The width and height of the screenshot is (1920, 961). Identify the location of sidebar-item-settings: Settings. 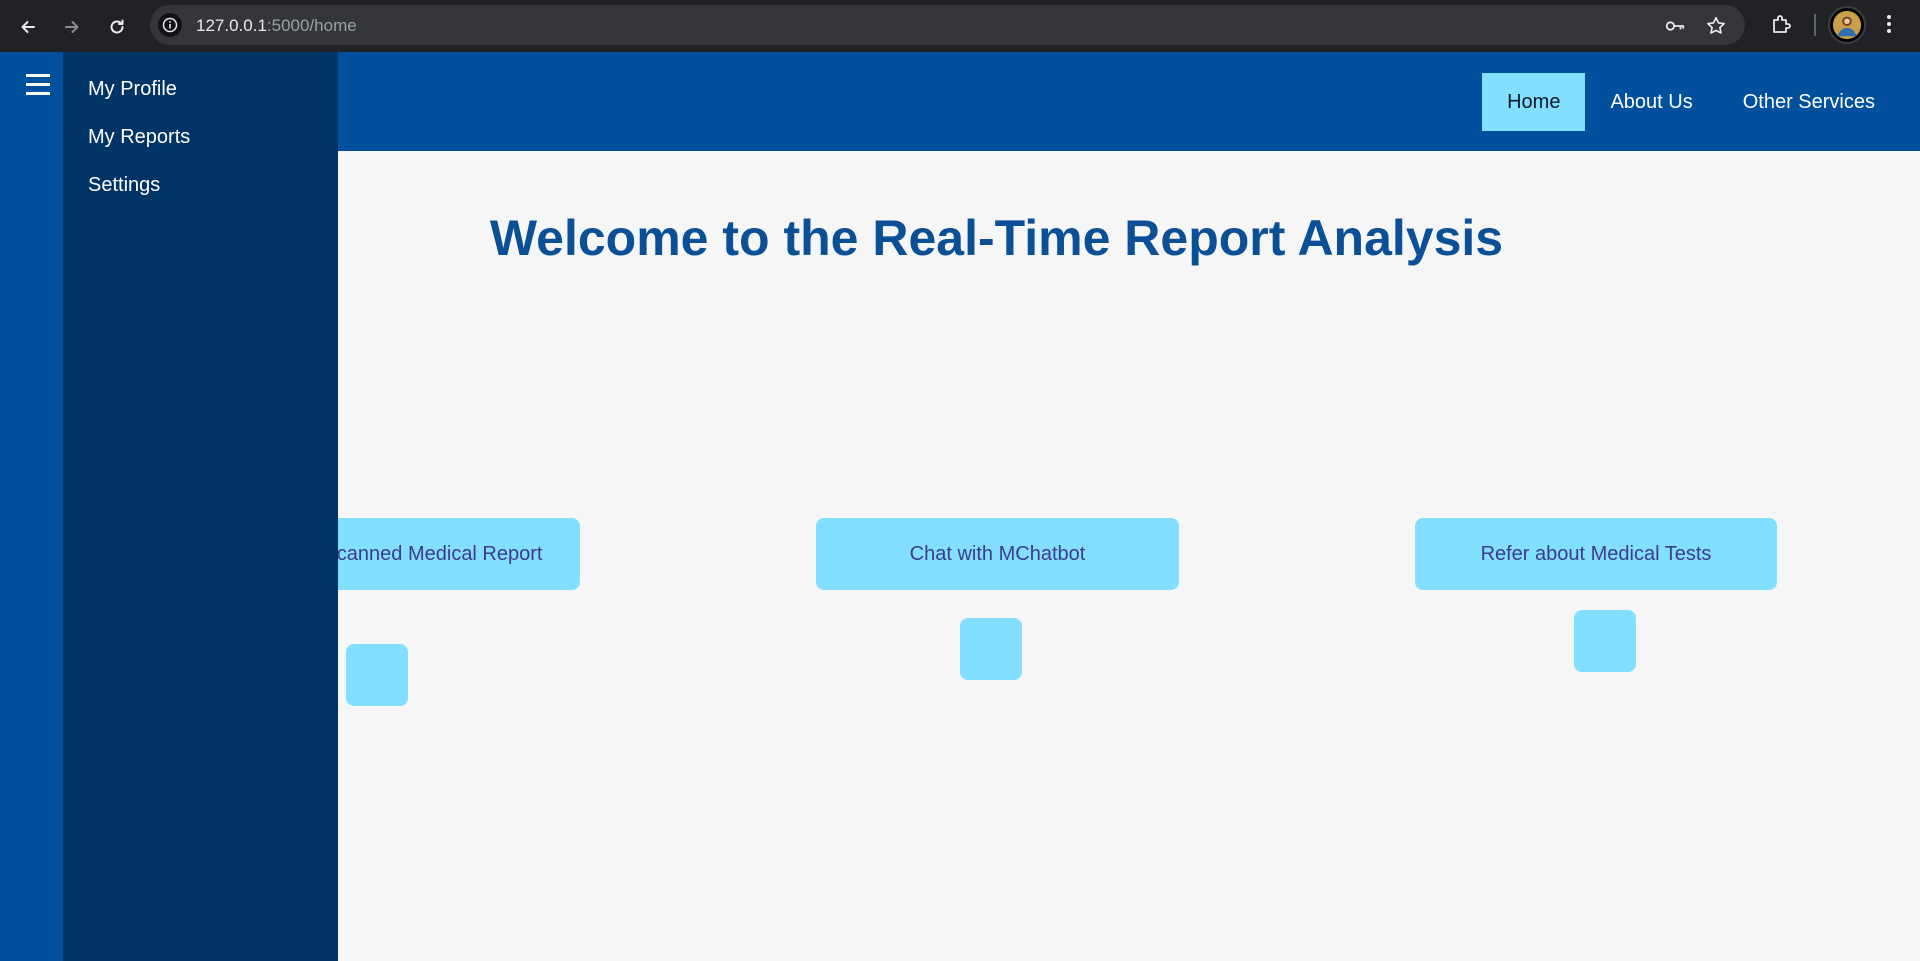
(124, 185).